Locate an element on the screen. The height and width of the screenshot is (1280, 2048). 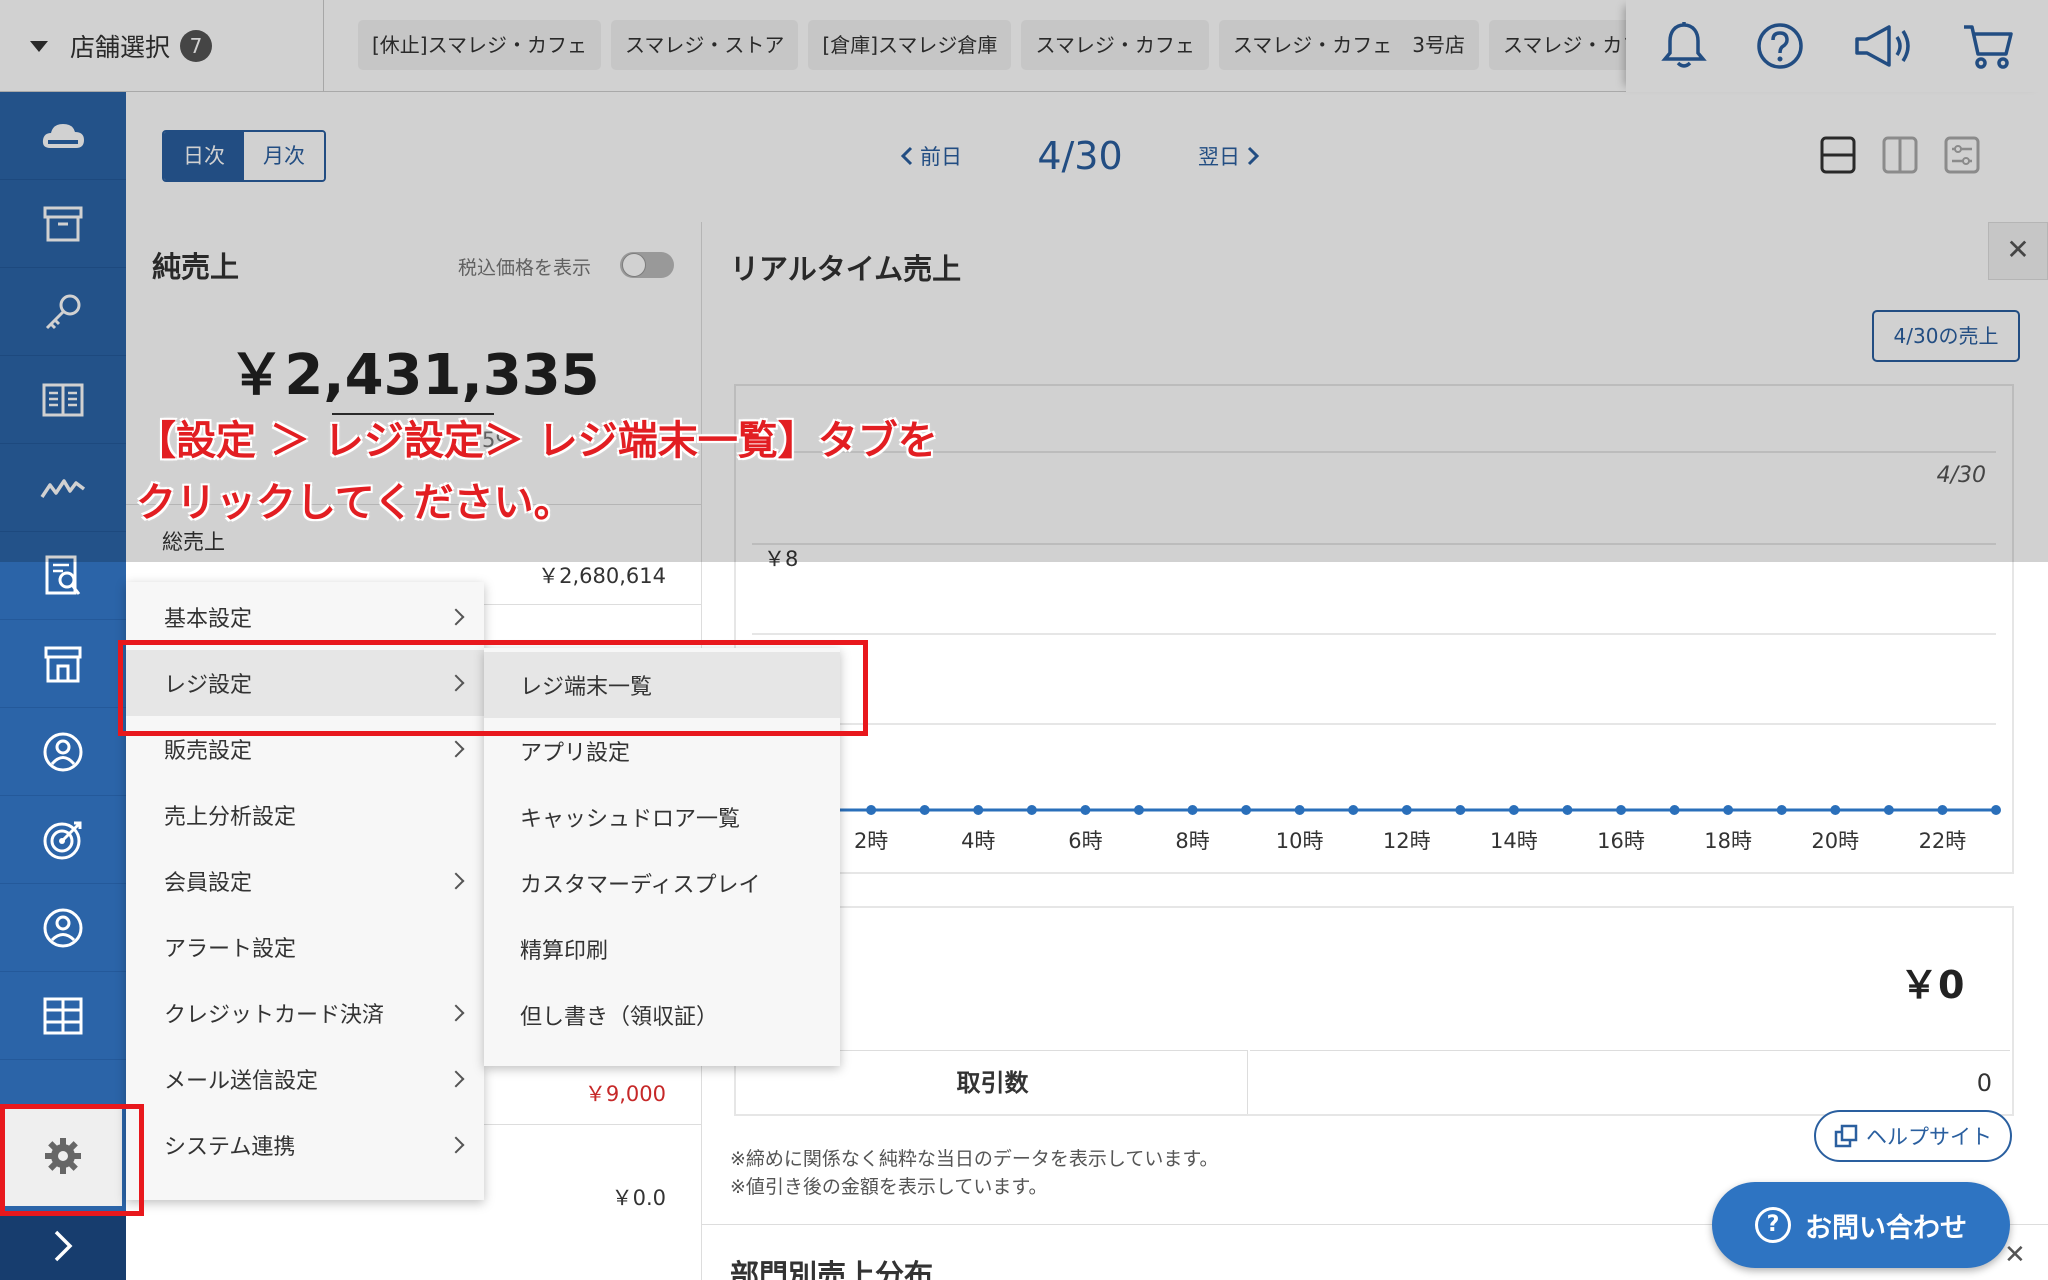
menu-item-label: 売上分析設定 is located at coordinates (230, 817).